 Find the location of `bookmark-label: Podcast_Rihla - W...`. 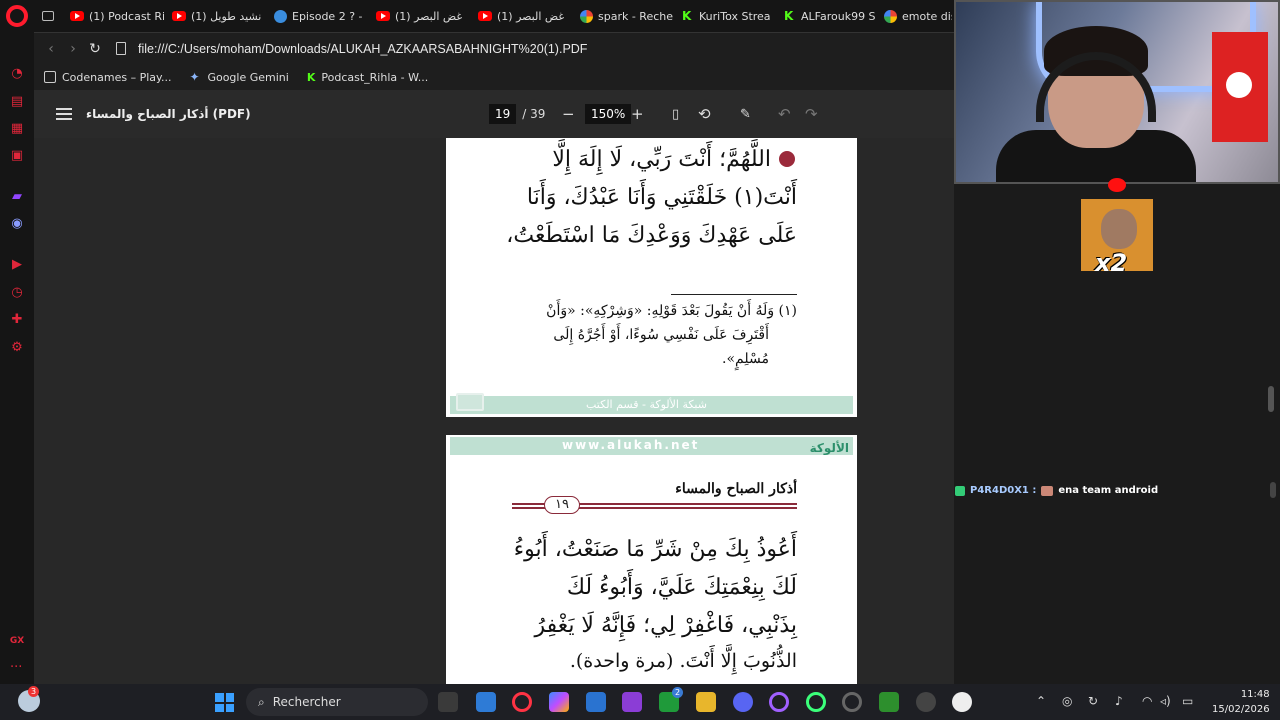

bookmark-label: Podcast_Rihla - W... is located at coordinates (375, 77).